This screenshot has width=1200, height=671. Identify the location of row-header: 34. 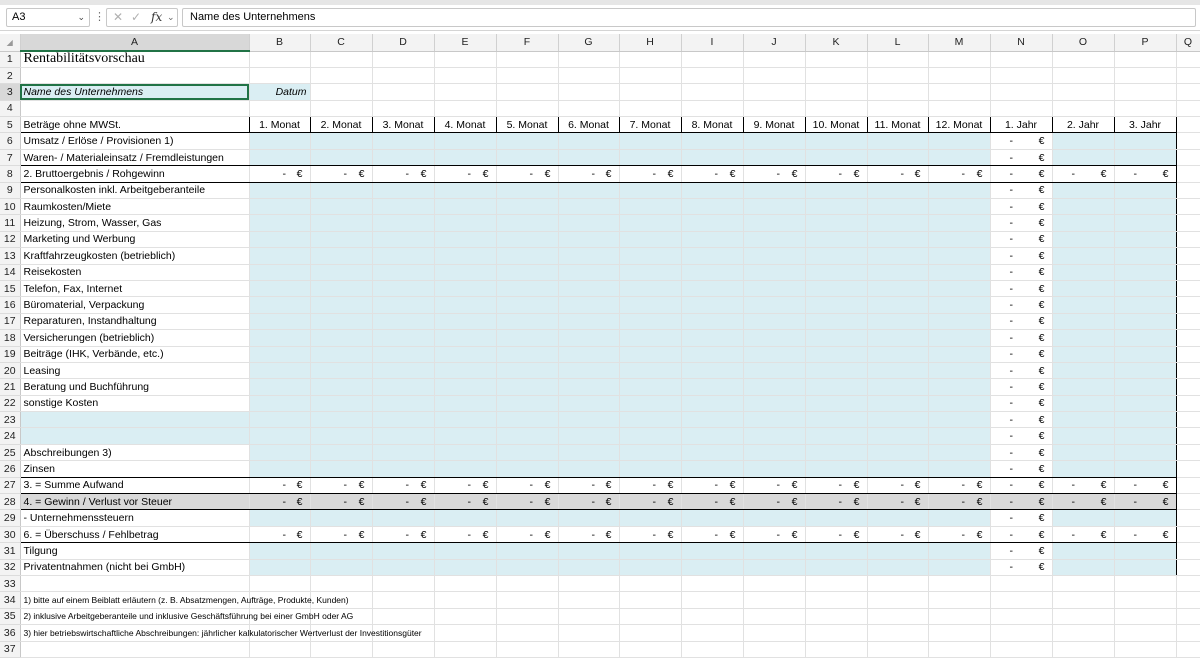
(10, 600).